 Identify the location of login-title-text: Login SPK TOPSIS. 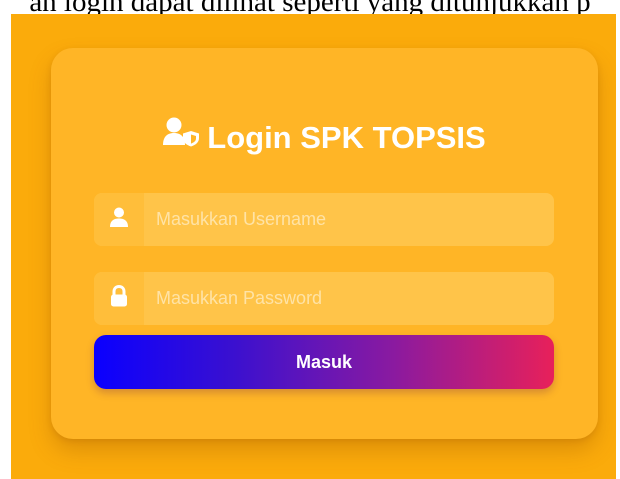
(346, 137).